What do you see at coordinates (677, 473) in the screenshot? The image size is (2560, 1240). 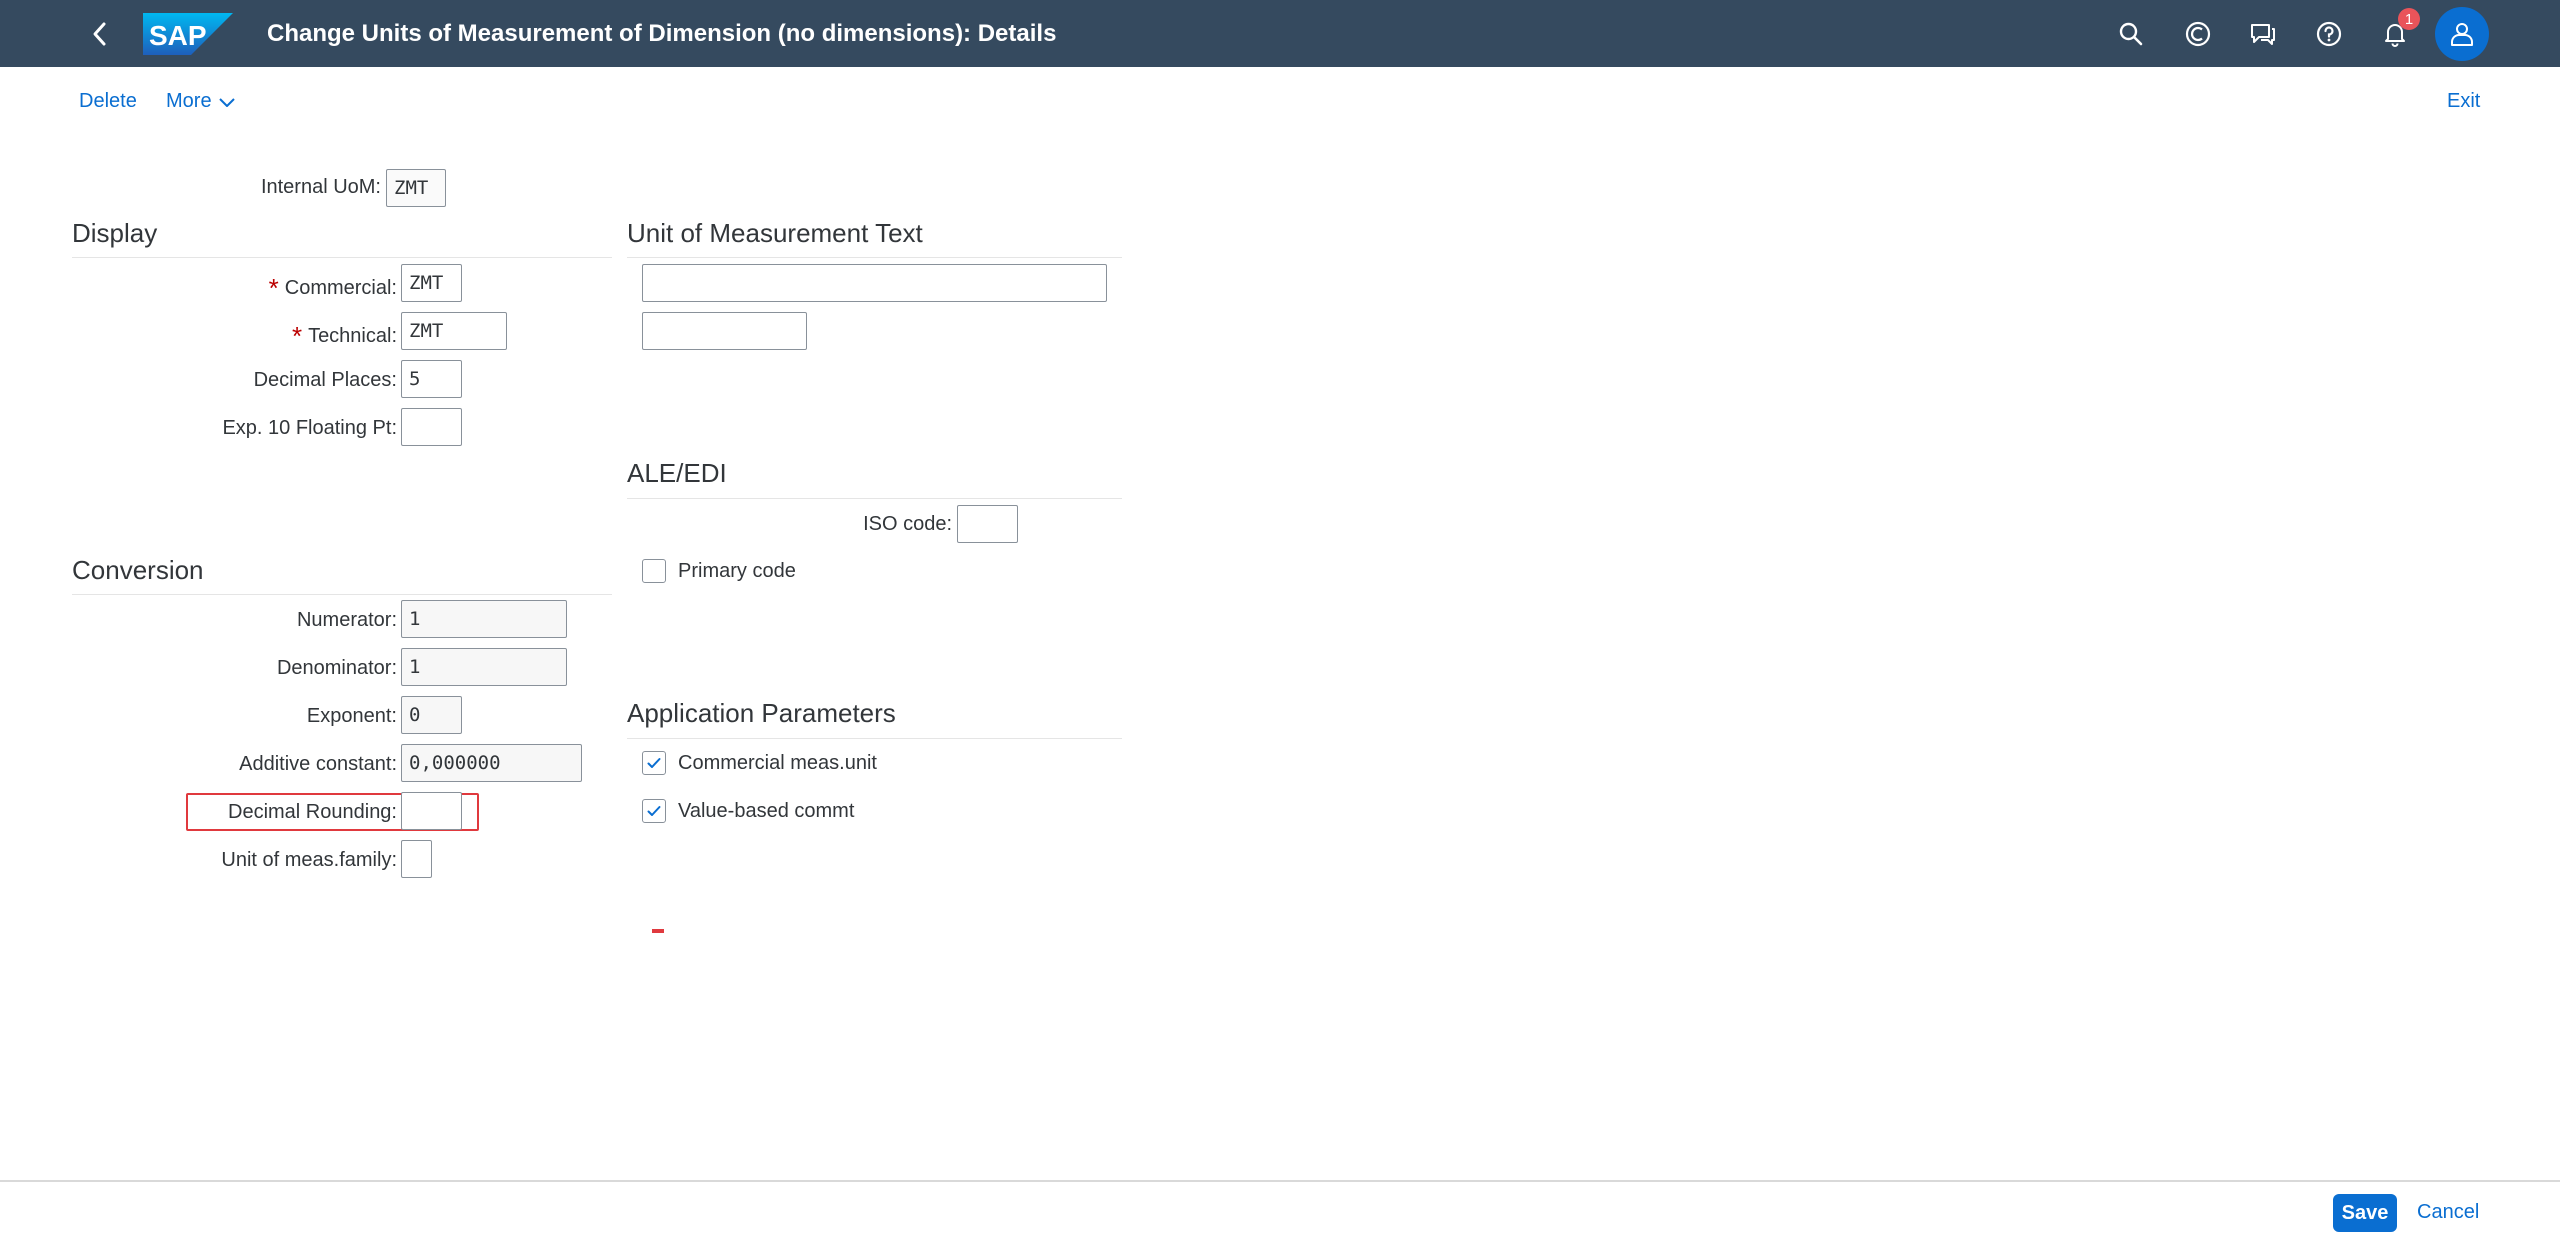 I see `ale-edi-section-title: ALE/EDI` at bounding box center [677, 473].